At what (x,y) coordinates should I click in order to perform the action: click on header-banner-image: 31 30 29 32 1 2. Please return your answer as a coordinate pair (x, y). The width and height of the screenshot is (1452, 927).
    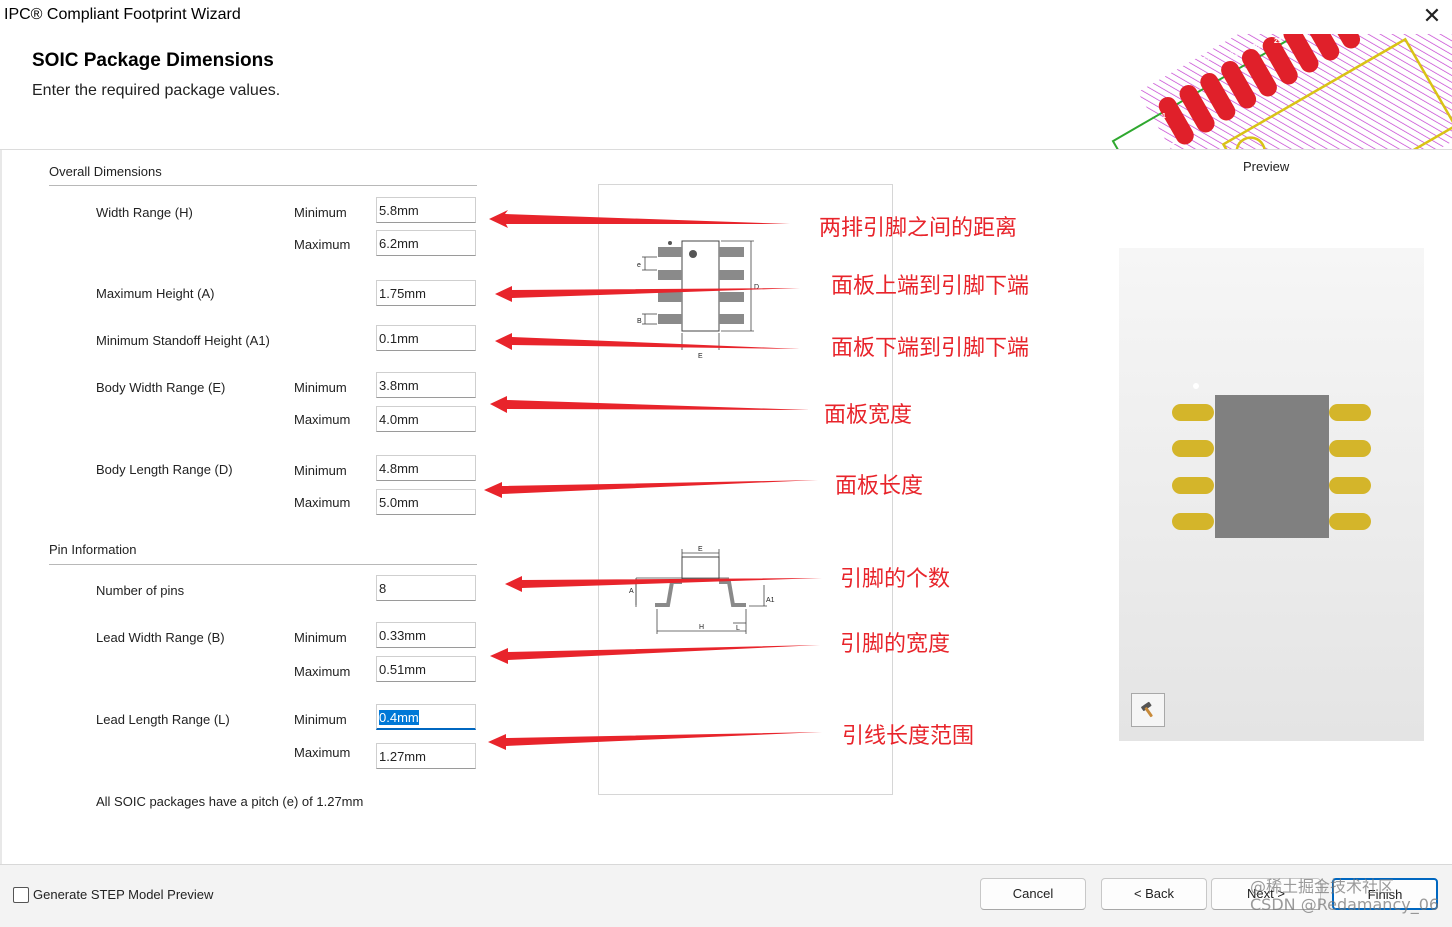
    Looking at the image, I should click on (1274, 92).